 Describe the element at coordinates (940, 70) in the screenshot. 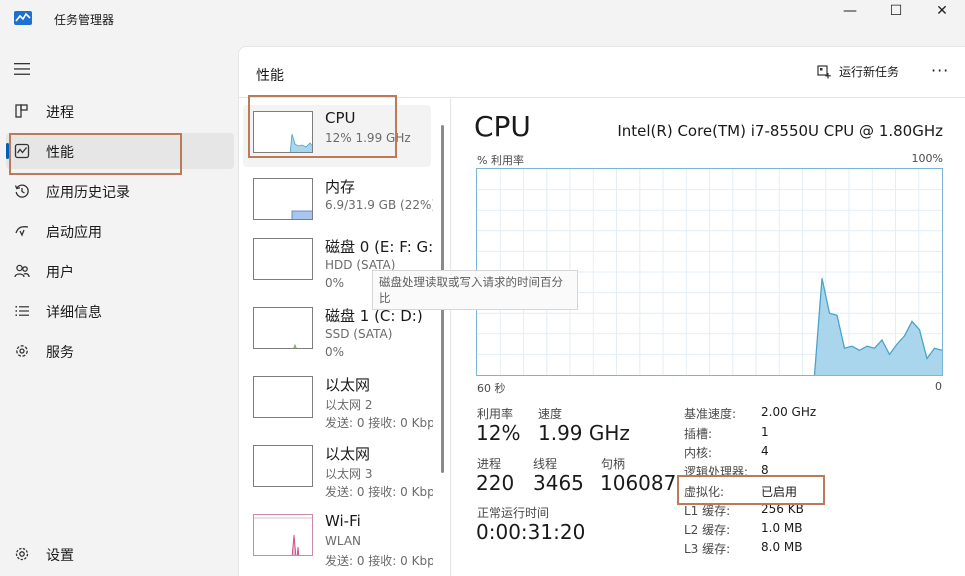

I see `more-options-button: ···` at that location.